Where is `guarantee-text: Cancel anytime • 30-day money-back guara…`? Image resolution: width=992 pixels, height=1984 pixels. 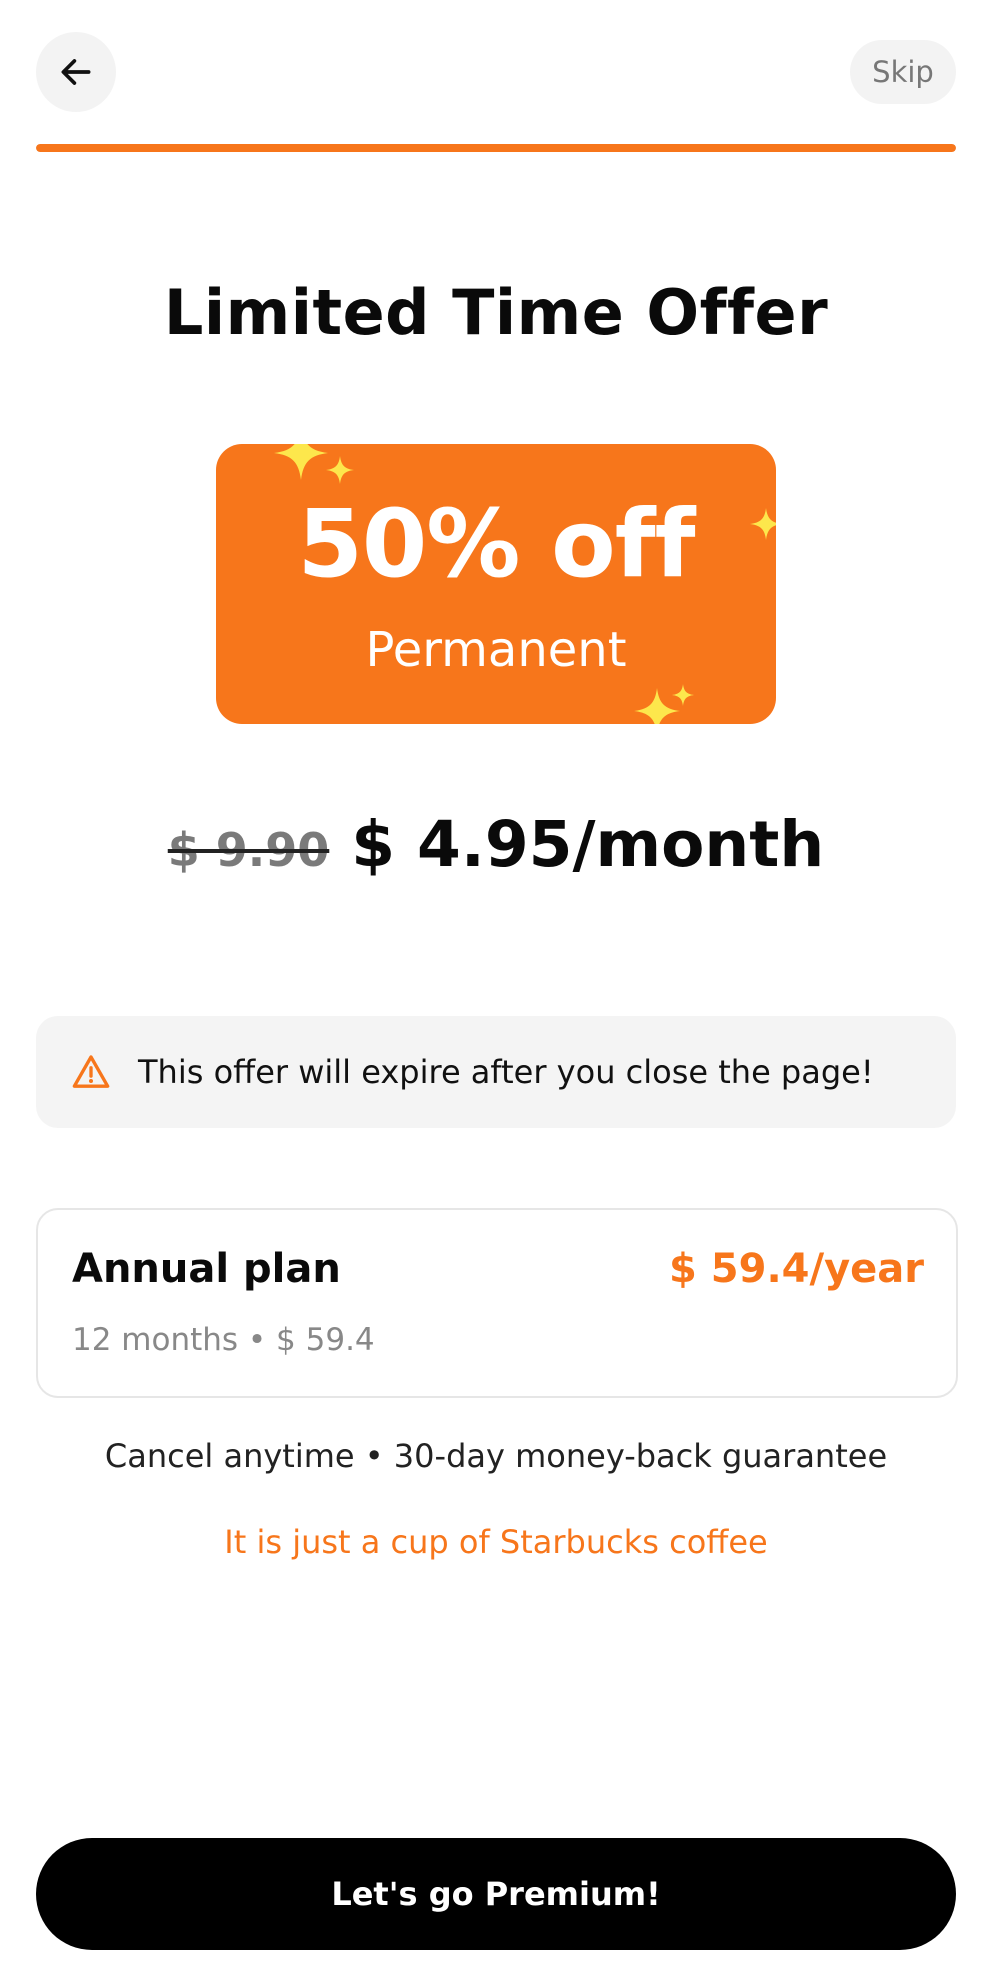
guarantee-text: Cancel anytime • 30-day money-back guara… is located at coordinates (496, 1456).